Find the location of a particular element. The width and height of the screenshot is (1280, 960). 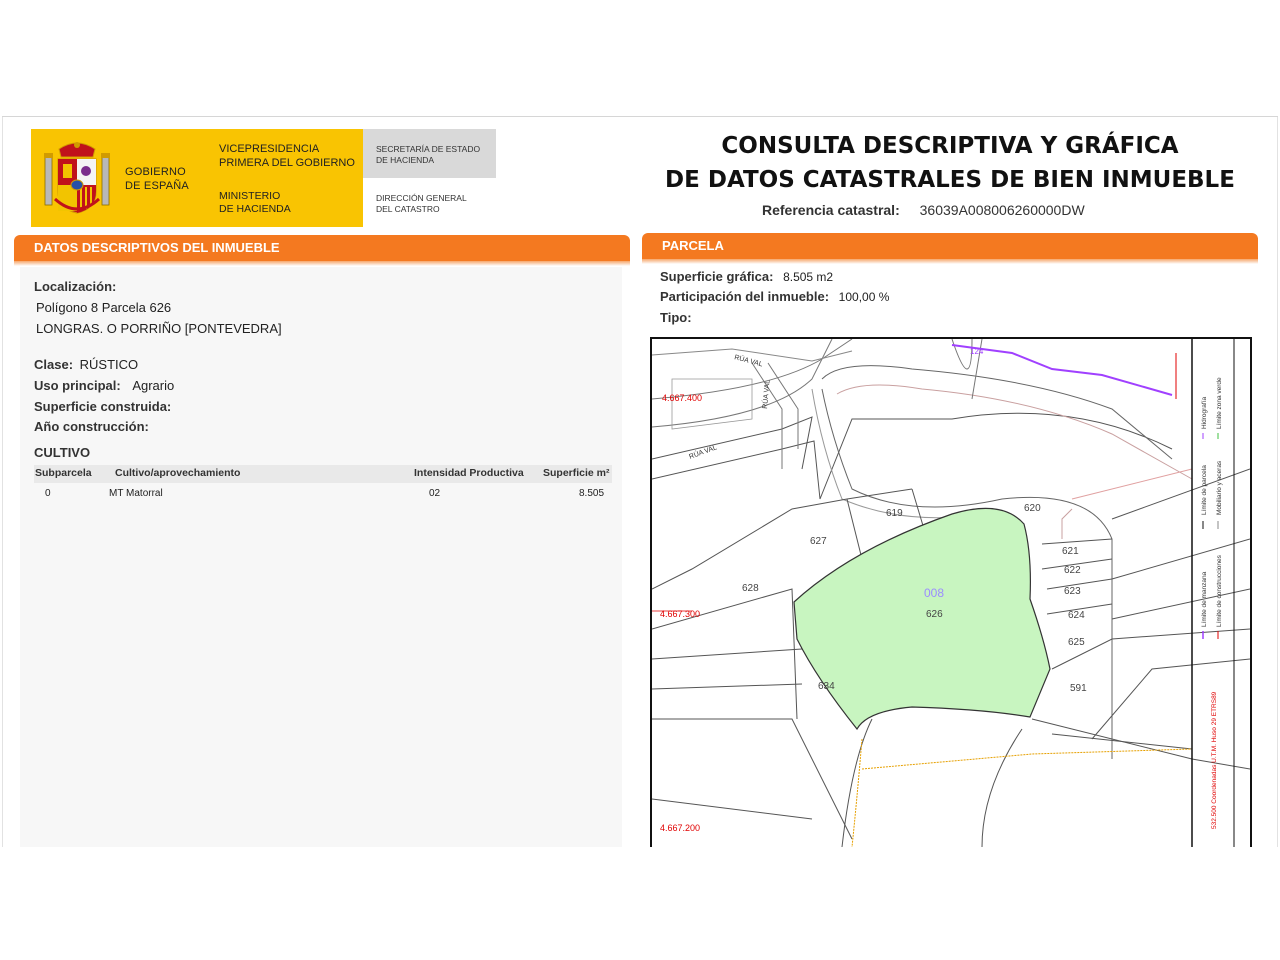

sheet-border-right is located at coordinates (1277, 482).